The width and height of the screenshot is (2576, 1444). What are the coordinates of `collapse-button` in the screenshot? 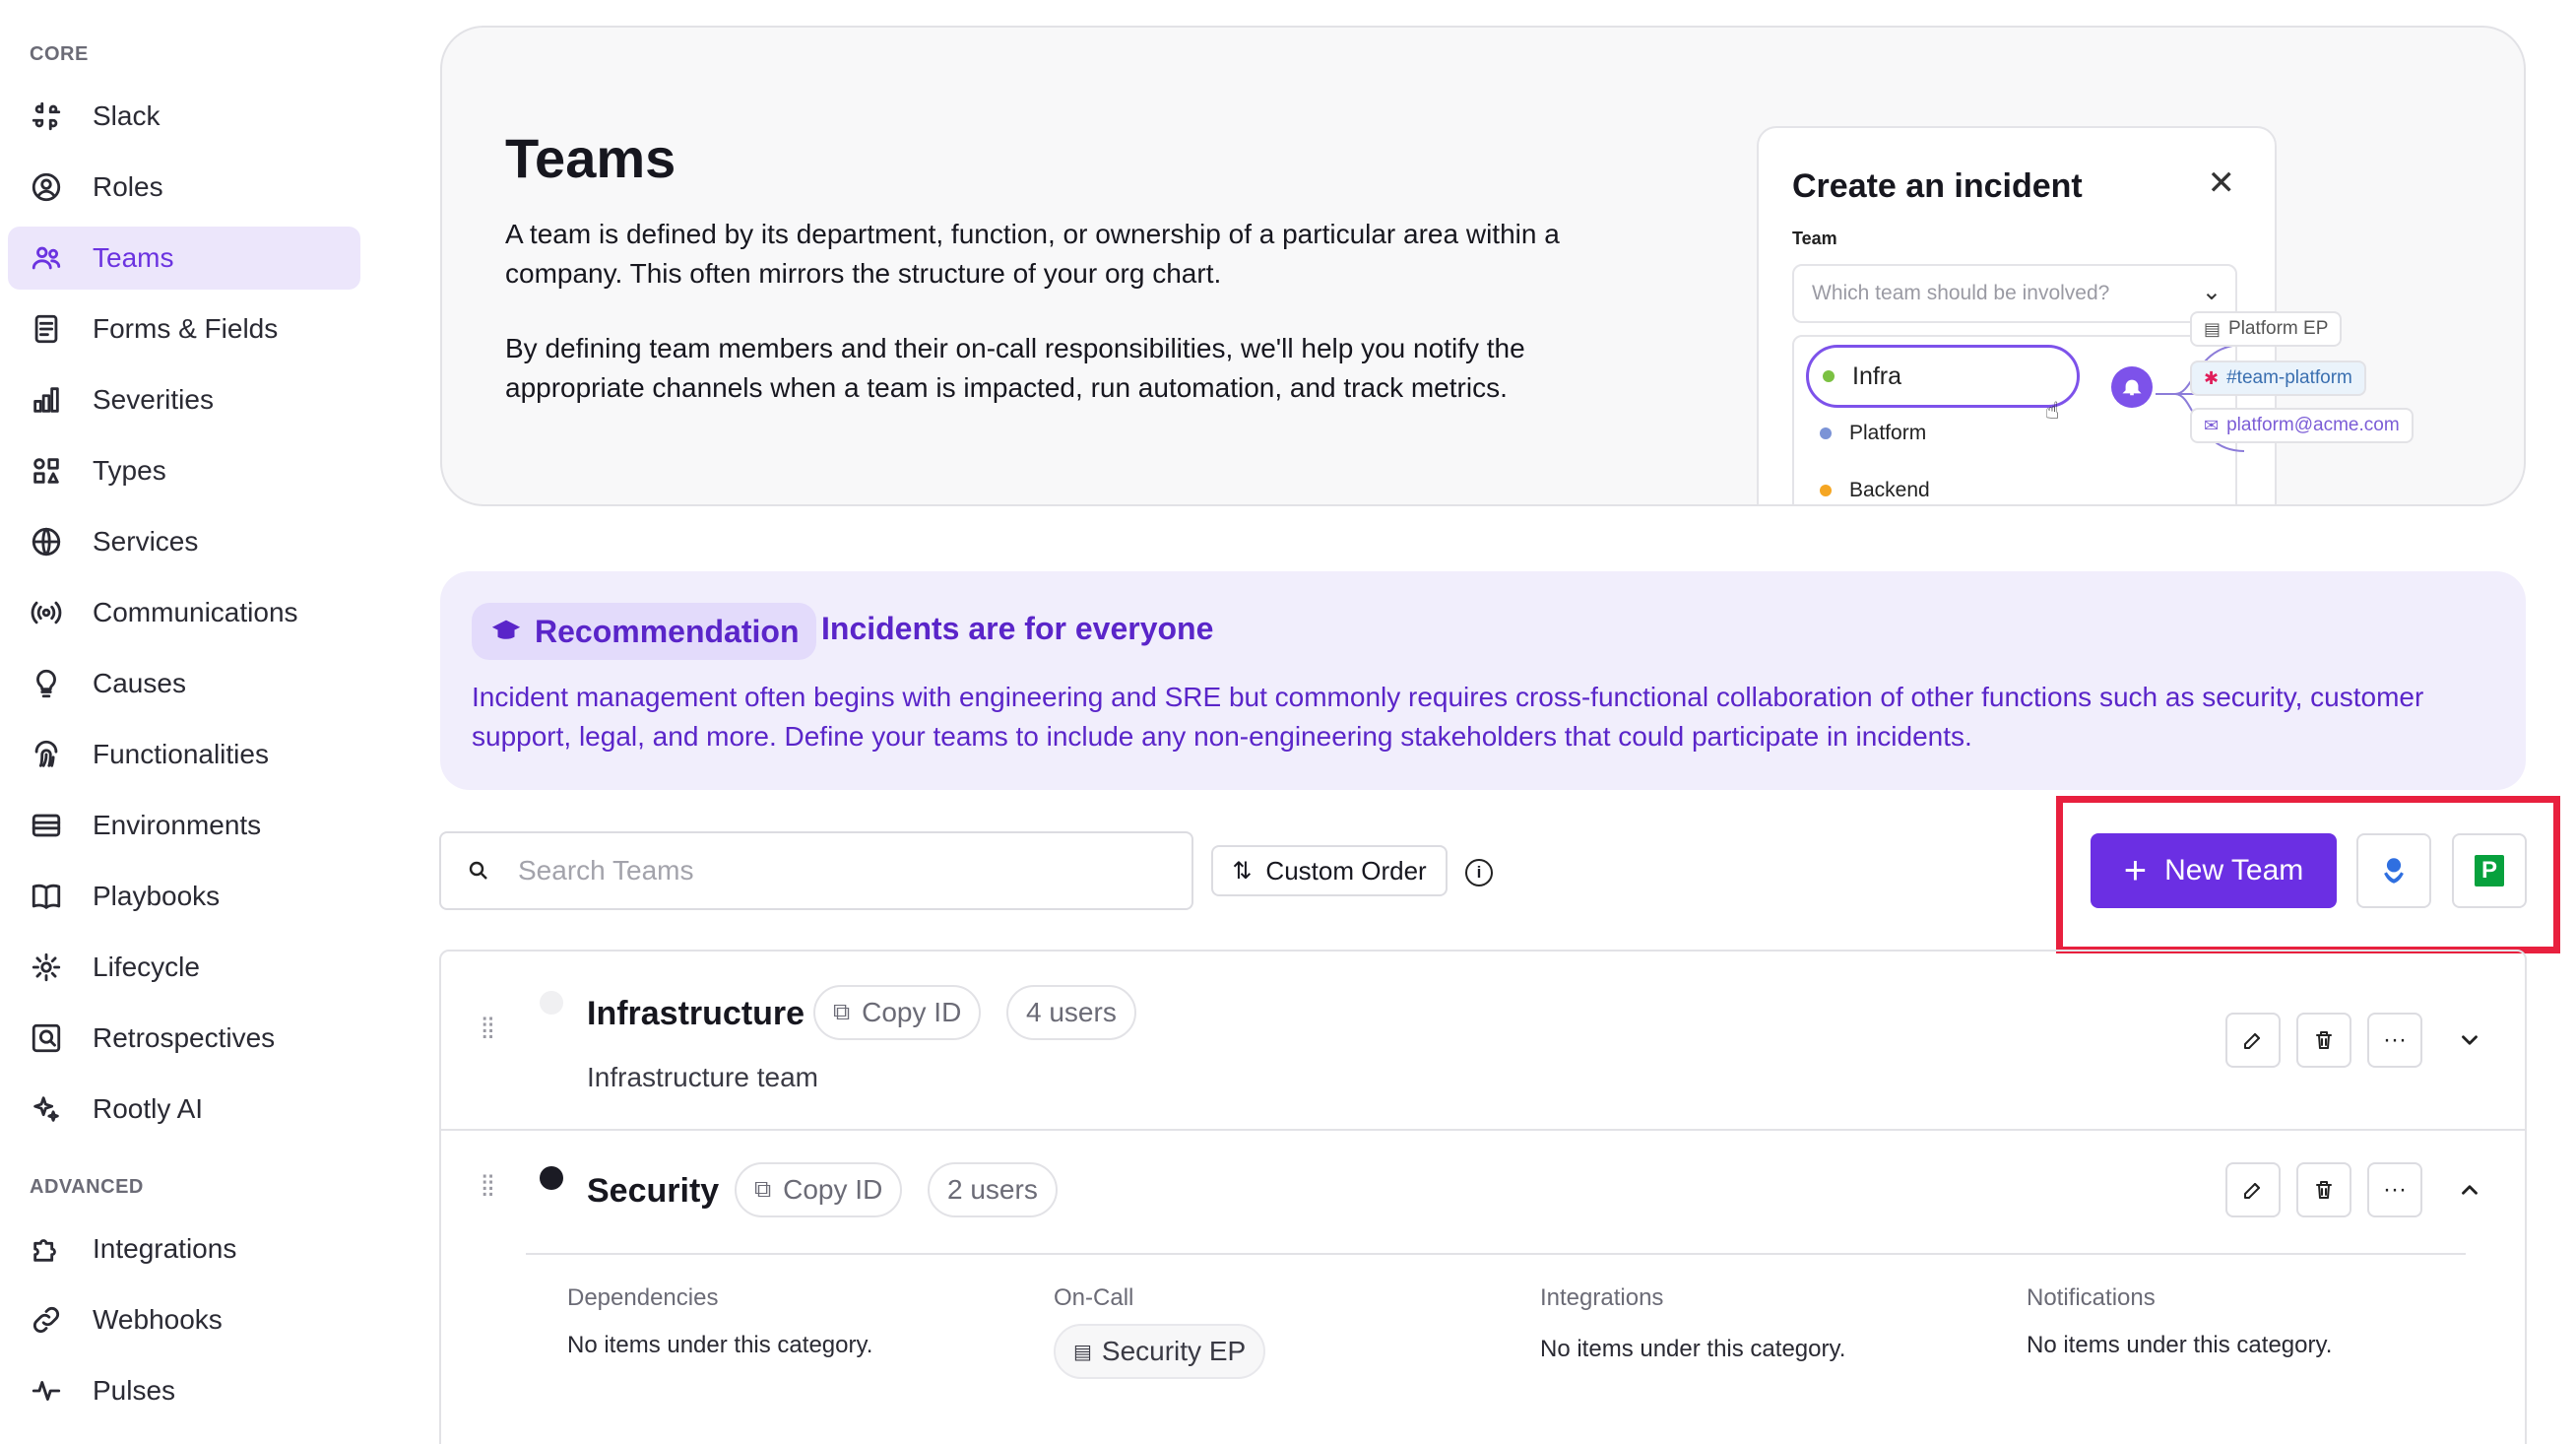 It's located at (2469, 1190).